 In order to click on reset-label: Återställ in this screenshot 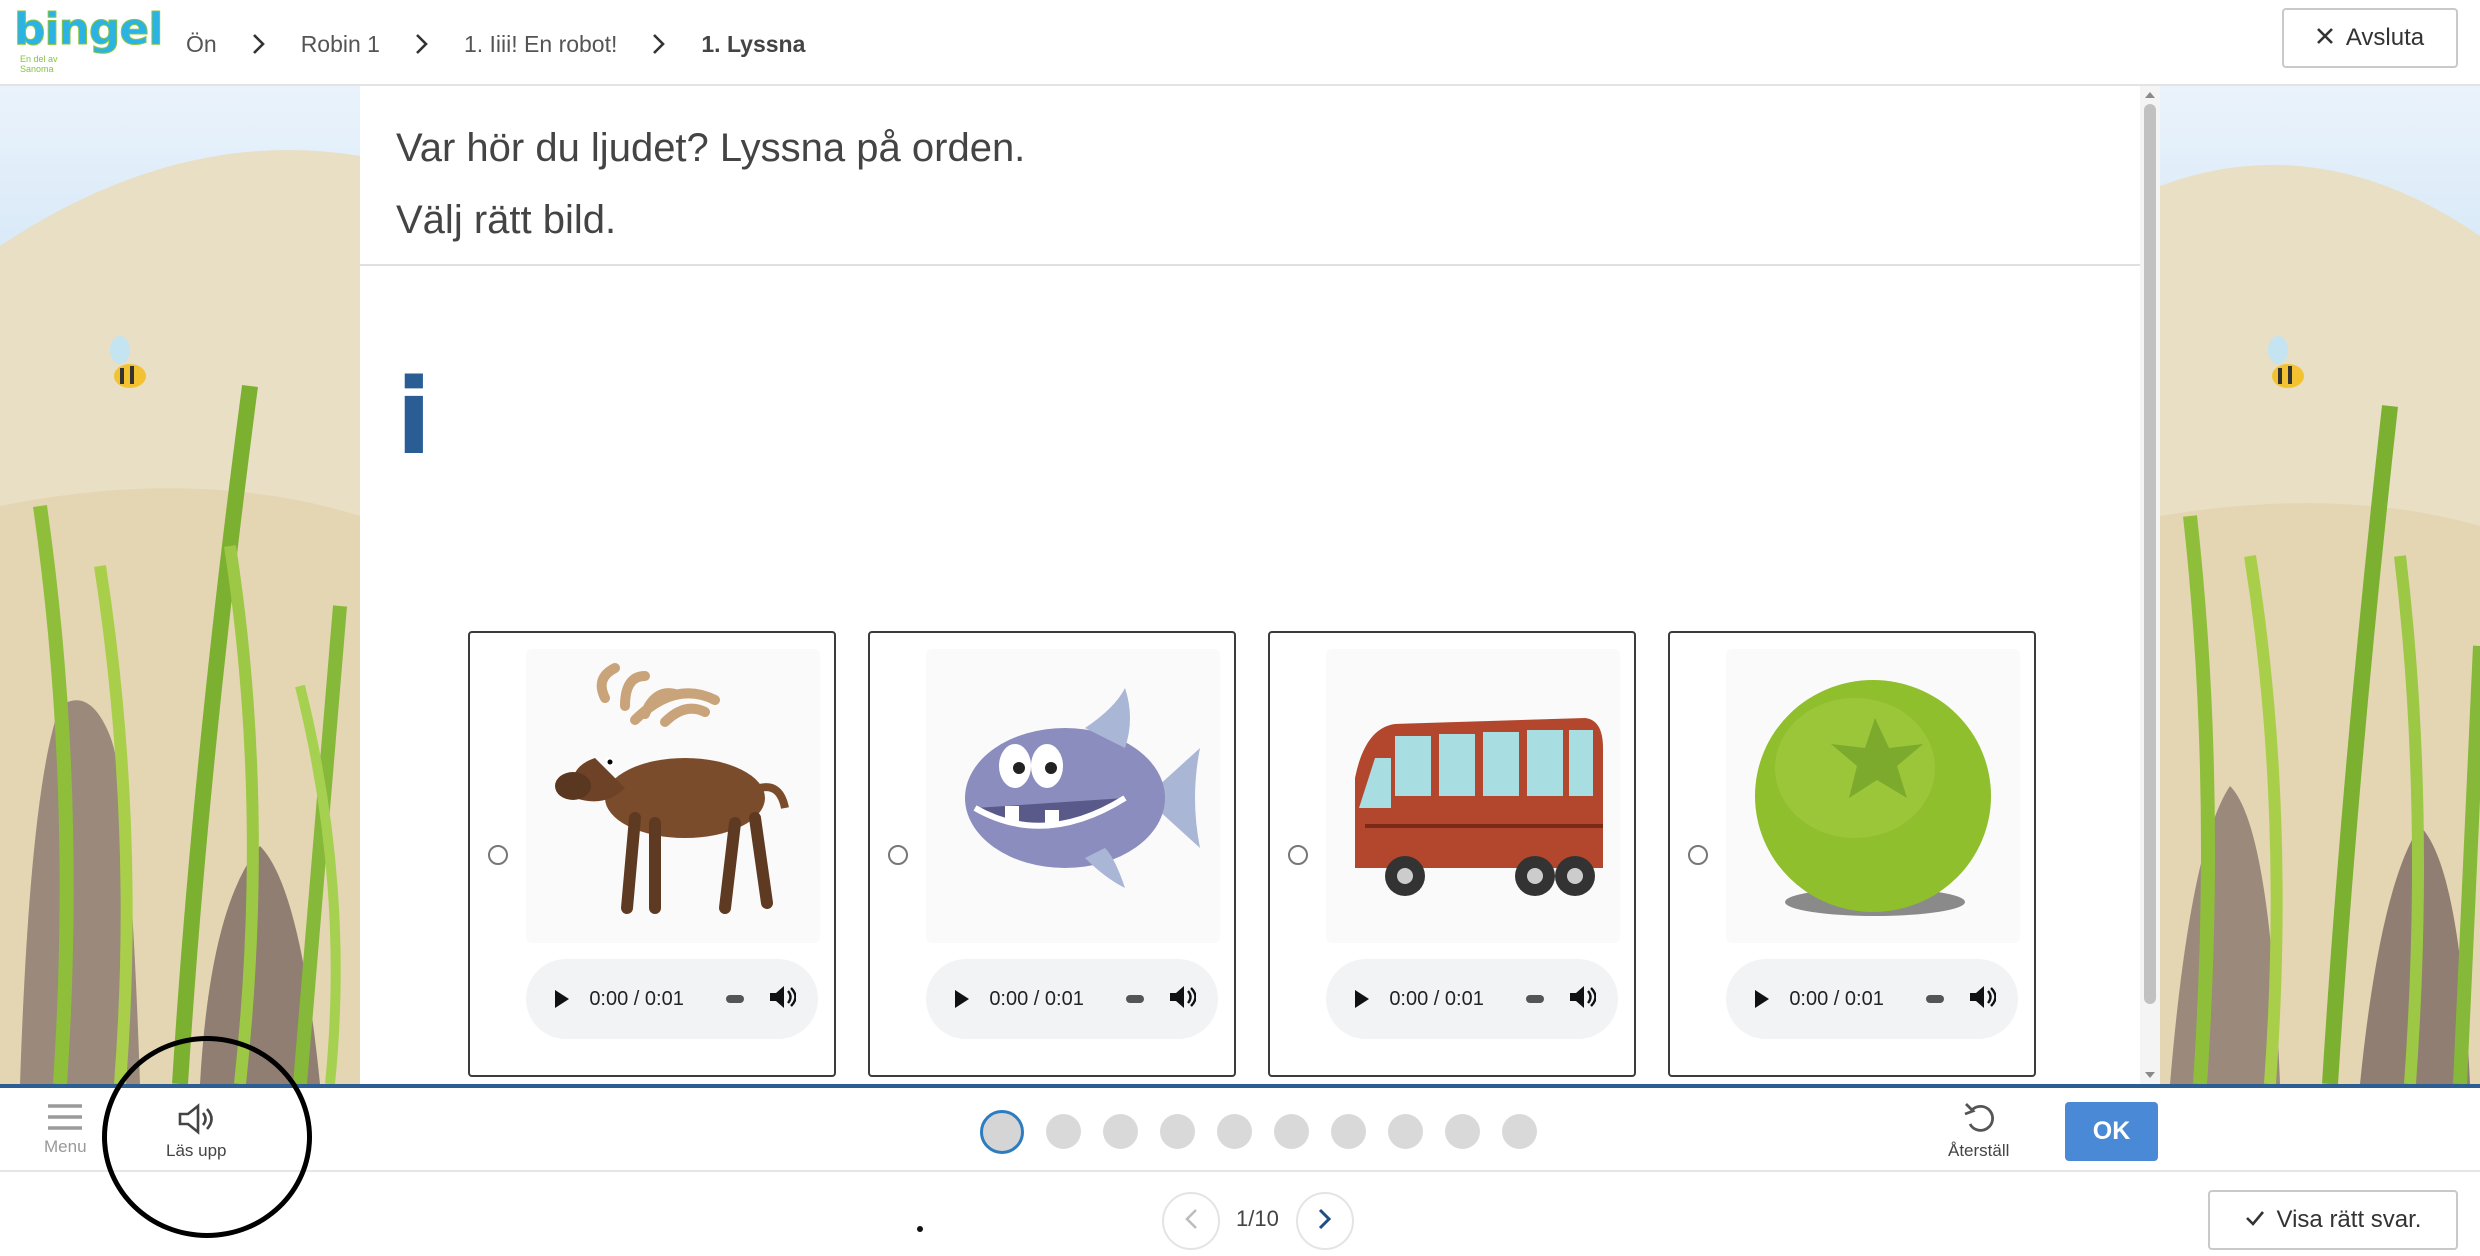, I will do `click(1979, 1150)`.